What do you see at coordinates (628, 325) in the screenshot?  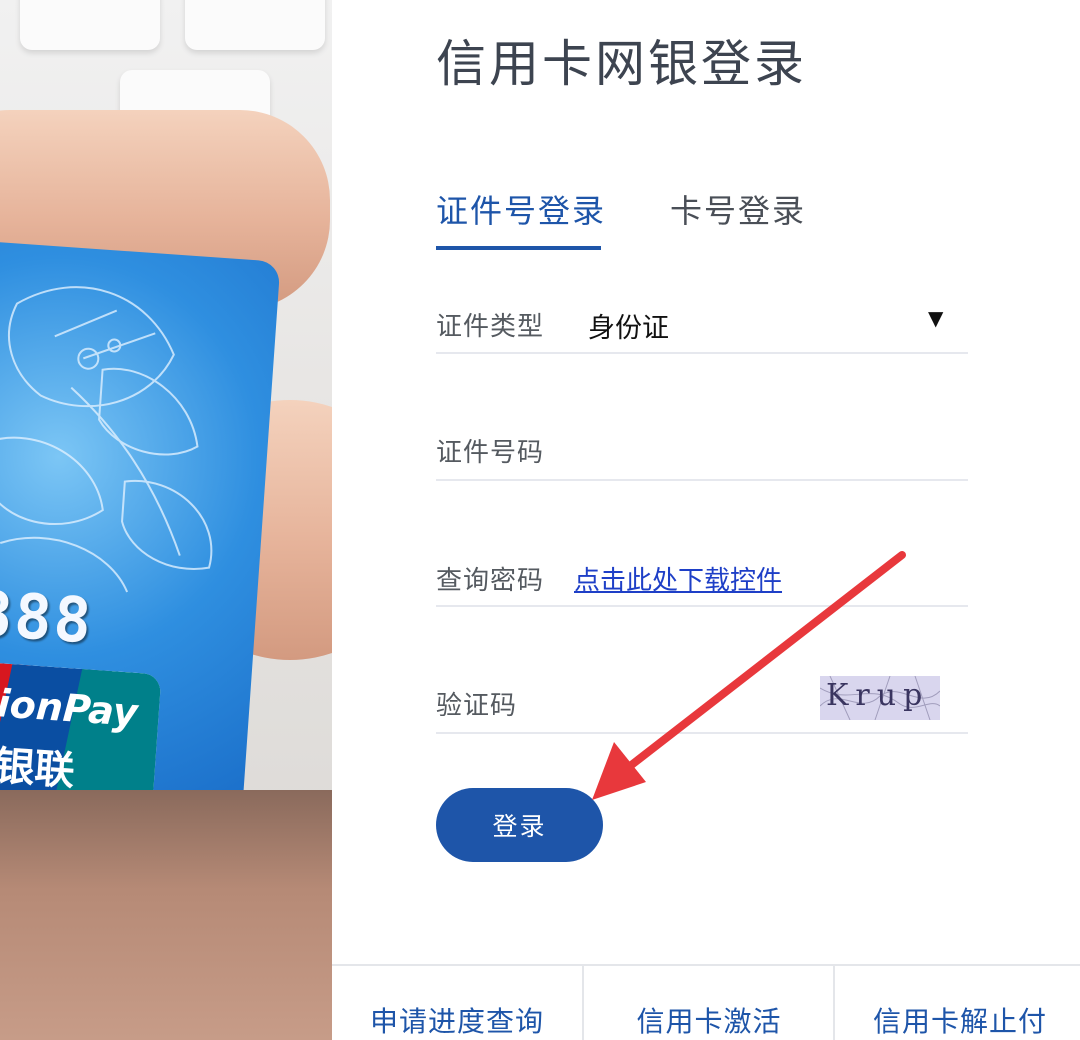 I see `id-type-select: 身份证` at bounding box center [628, 325].